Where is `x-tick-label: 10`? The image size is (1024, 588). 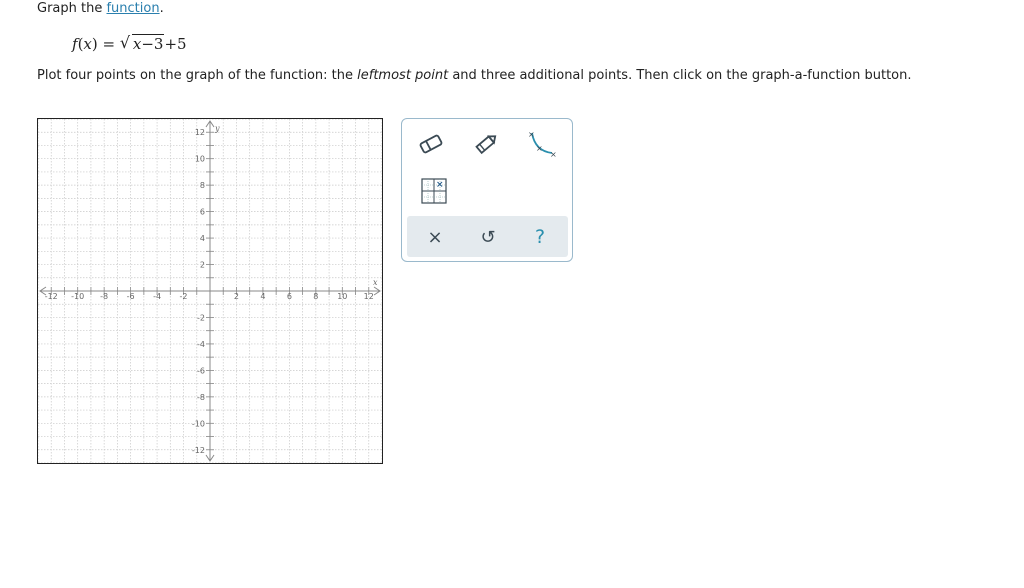
x-tick-label: 10 is located at coordinates (342, 296).